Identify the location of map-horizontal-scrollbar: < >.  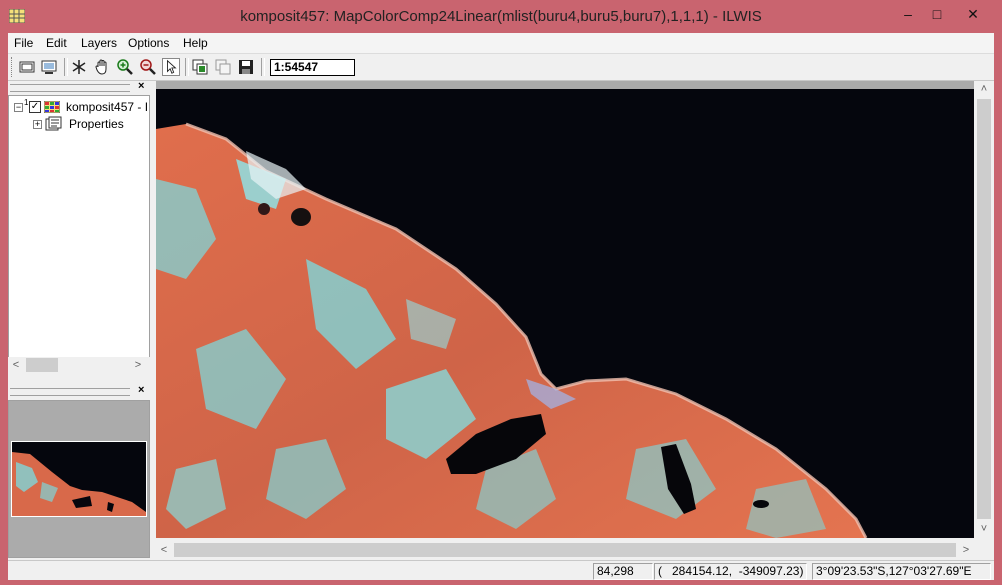
(566, 550).